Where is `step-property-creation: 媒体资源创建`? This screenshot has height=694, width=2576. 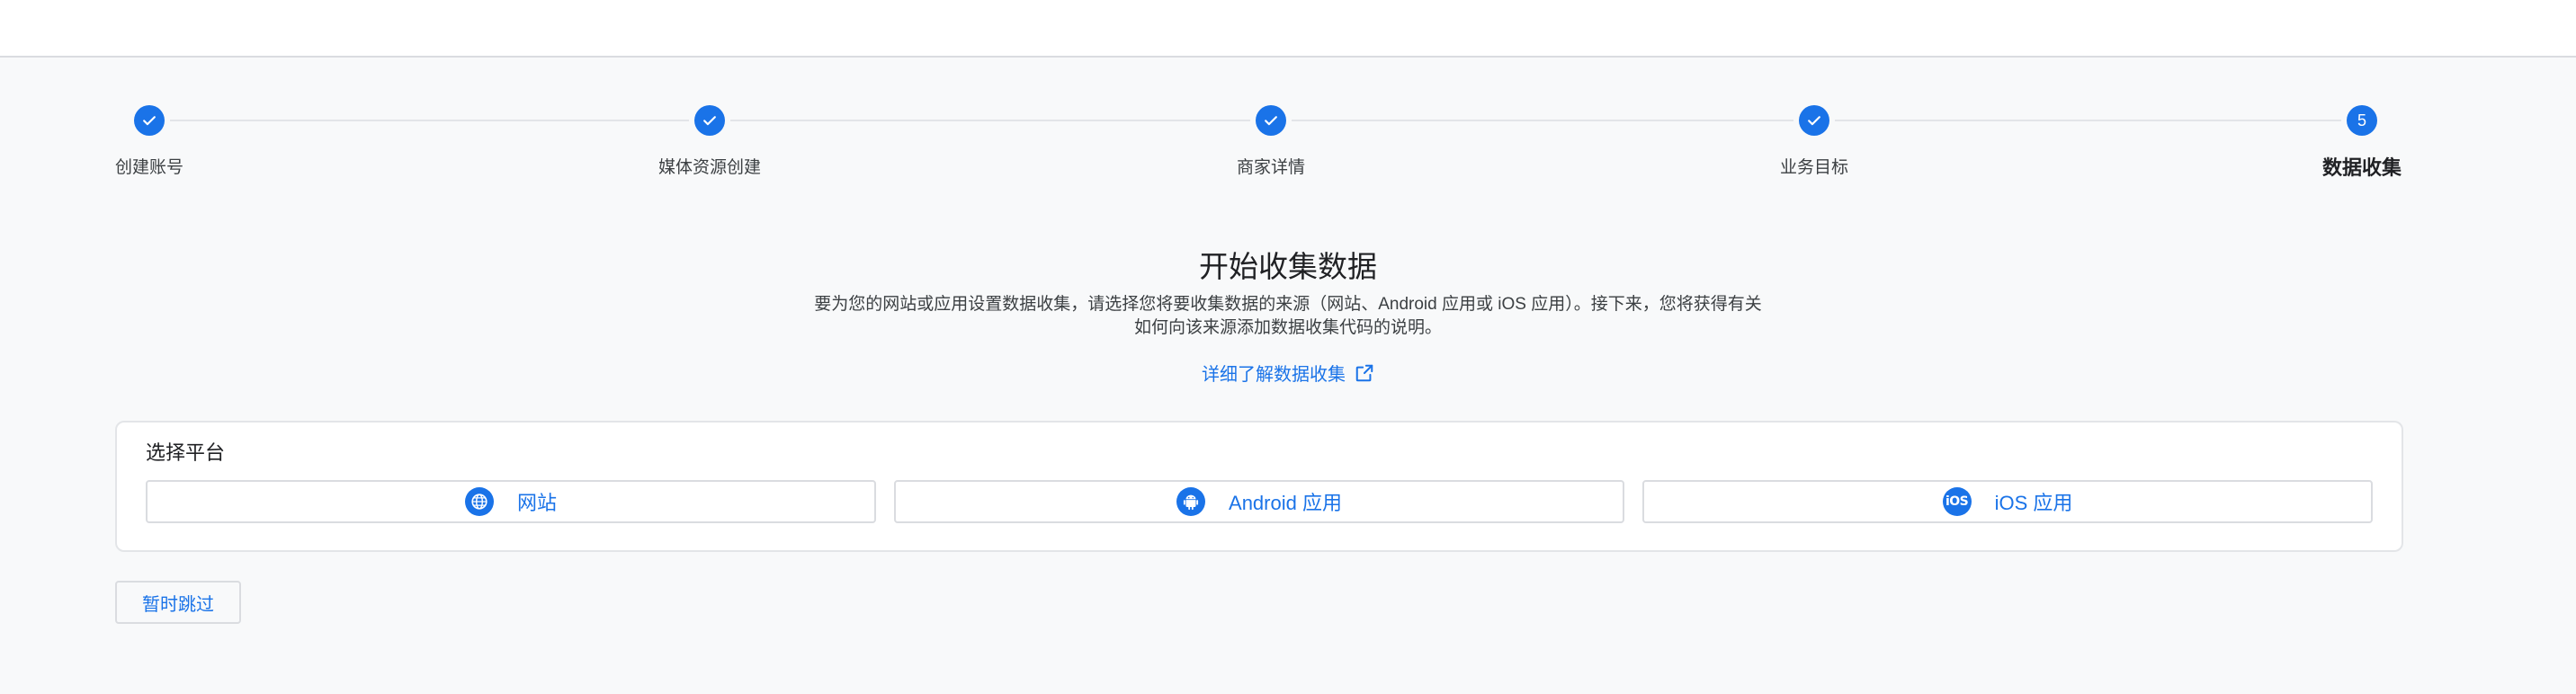
step-property-creation: 媒体资源创建 is located at coordinates (710, 141).